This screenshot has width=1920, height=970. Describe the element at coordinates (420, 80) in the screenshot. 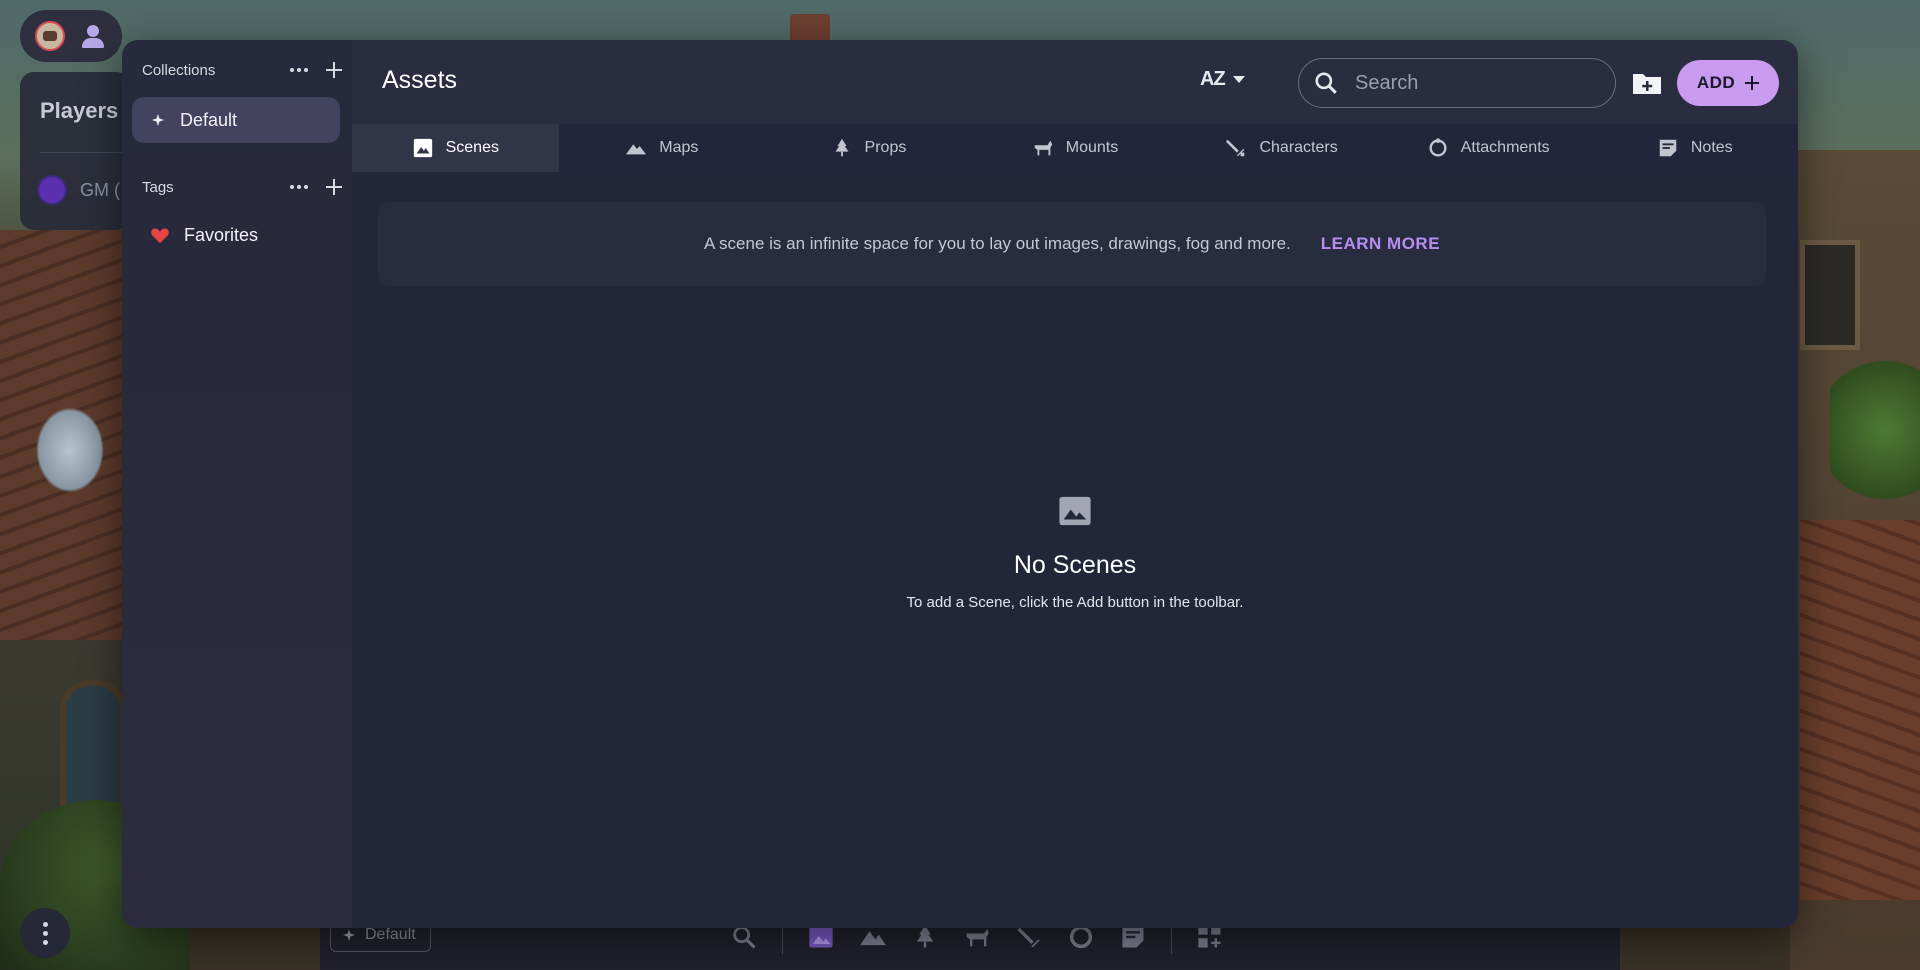

I see `page-title: Assets` at that location.